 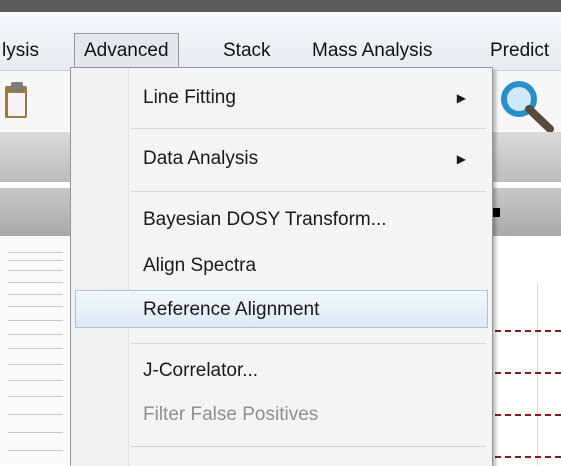 What do you see at coordinates (530, 212) in the screenshot?
I see `plot-border-line` at bounding box center [530, 212].